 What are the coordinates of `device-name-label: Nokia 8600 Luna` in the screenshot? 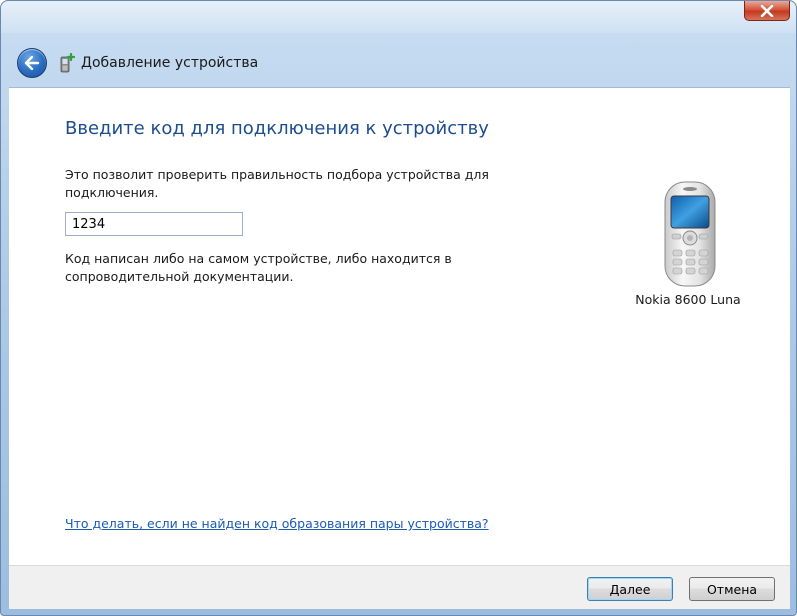 It's located at (688, 299).